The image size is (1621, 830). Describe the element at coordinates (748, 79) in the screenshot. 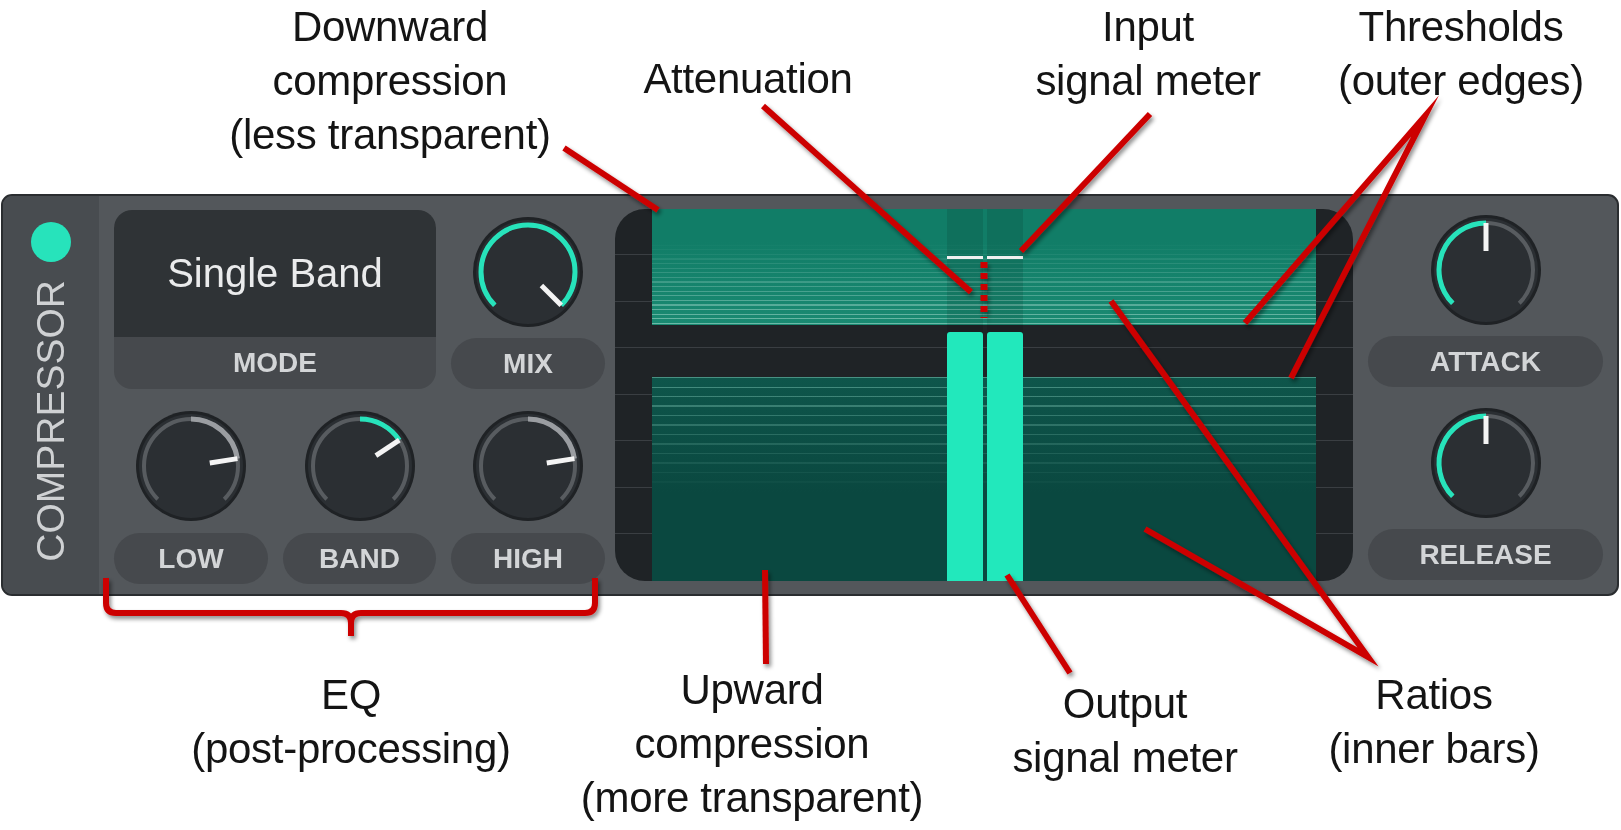

I see `annotation-label: Attenuation` at that location.